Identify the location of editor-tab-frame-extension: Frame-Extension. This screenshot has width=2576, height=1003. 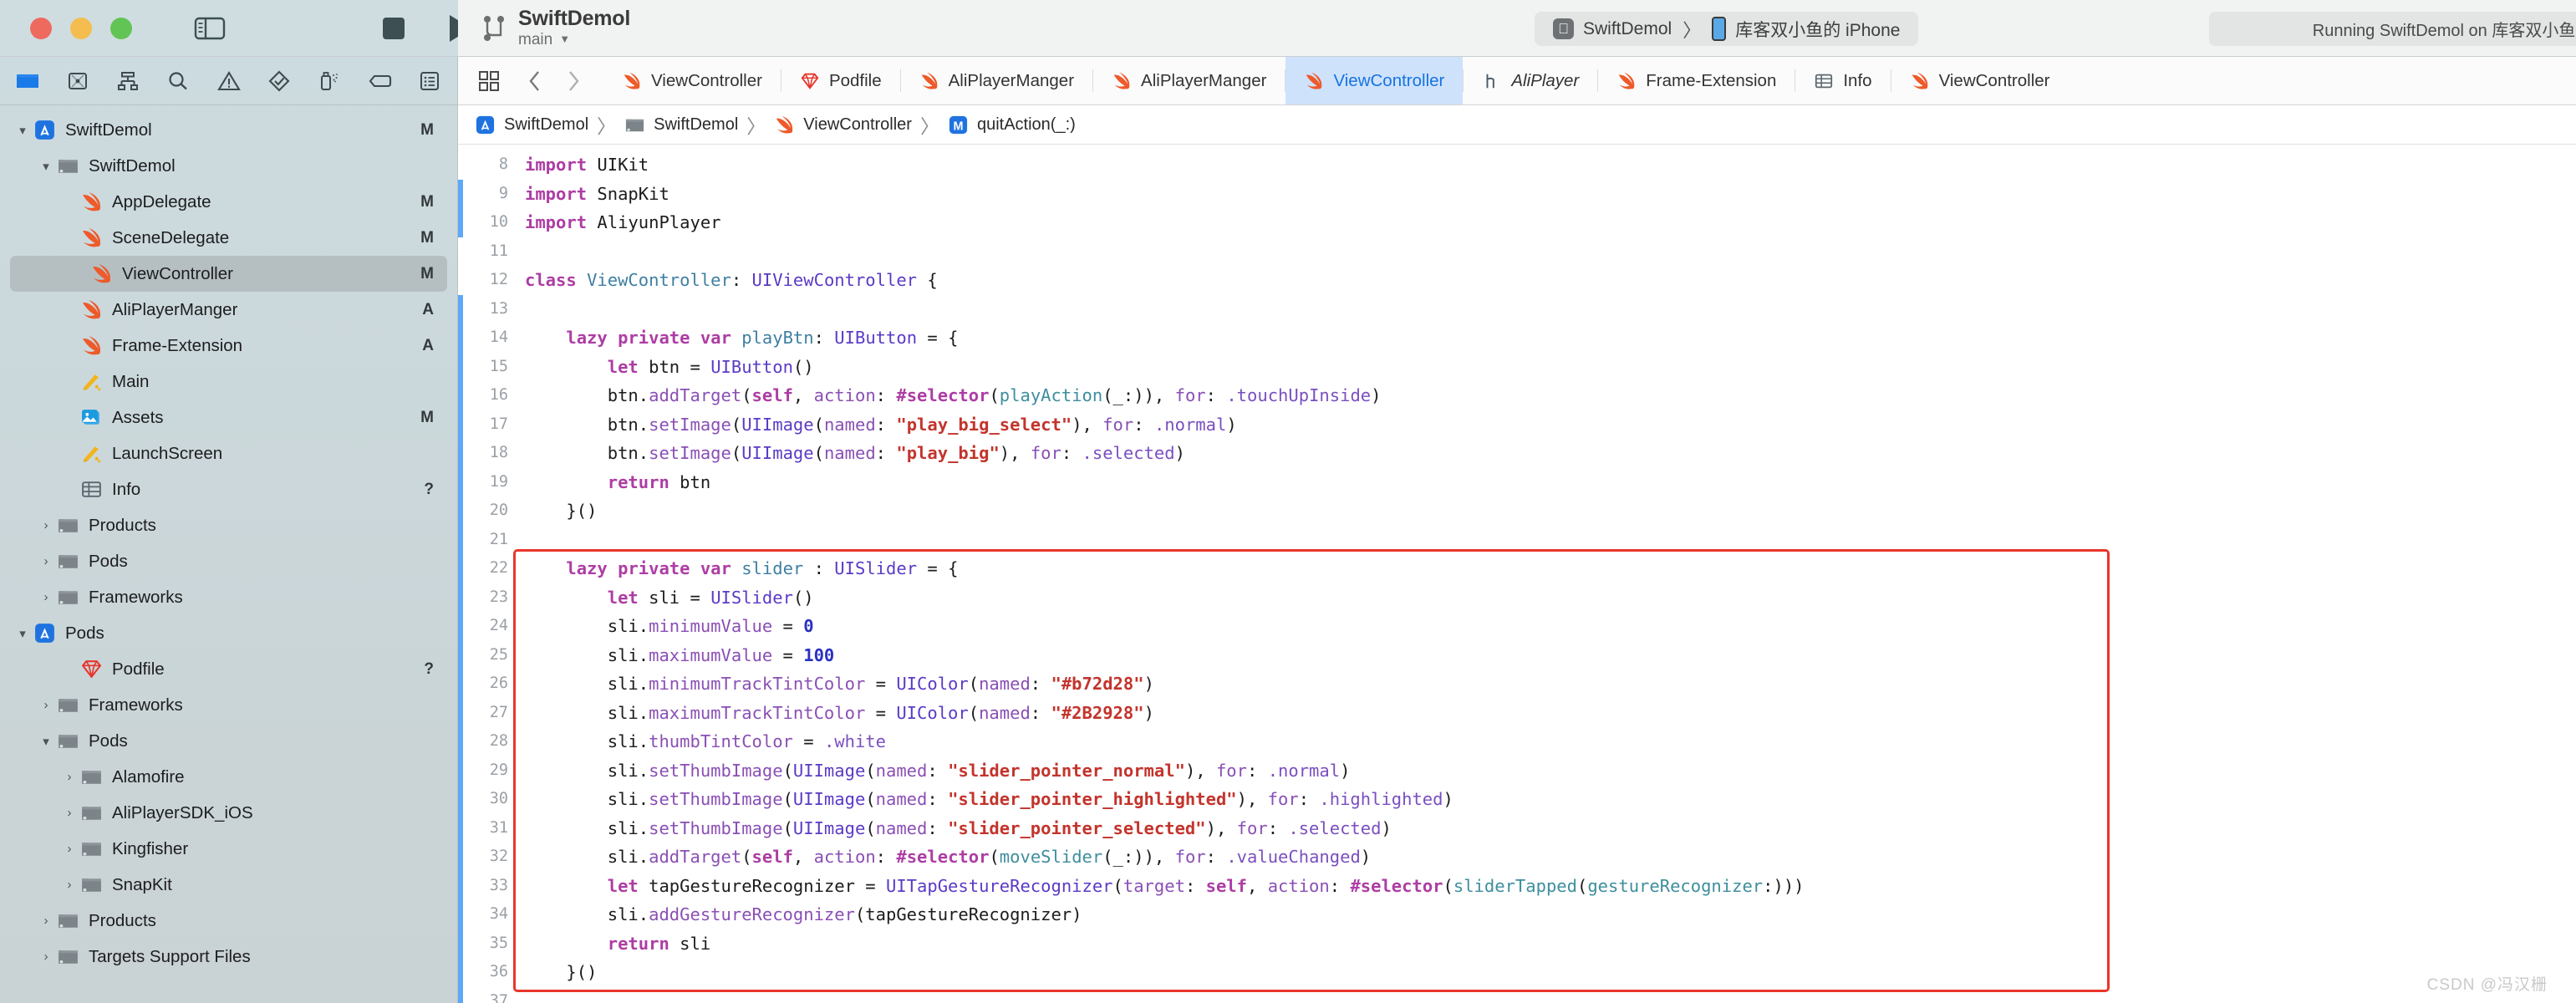
(1696, 81).